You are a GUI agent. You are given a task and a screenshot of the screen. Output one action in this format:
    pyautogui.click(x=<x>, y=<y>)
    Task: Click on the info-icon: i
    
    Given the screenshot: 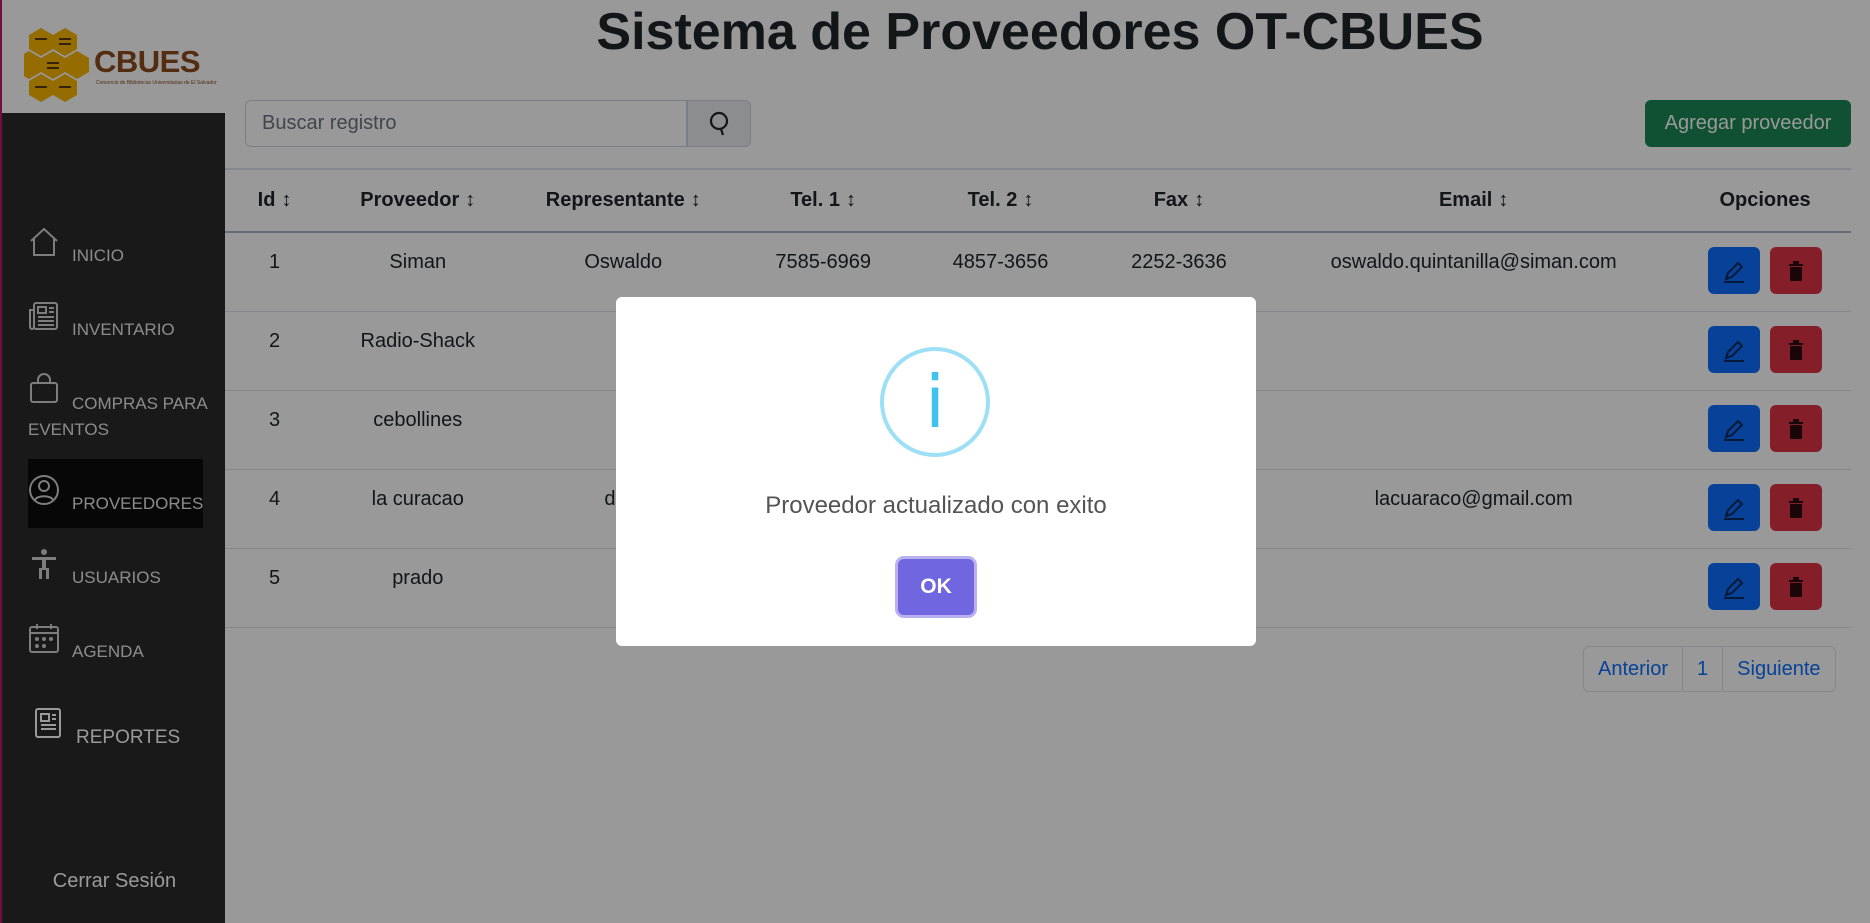 What is the action you would take?
    pyautogui.click(x=935, y=402)
    